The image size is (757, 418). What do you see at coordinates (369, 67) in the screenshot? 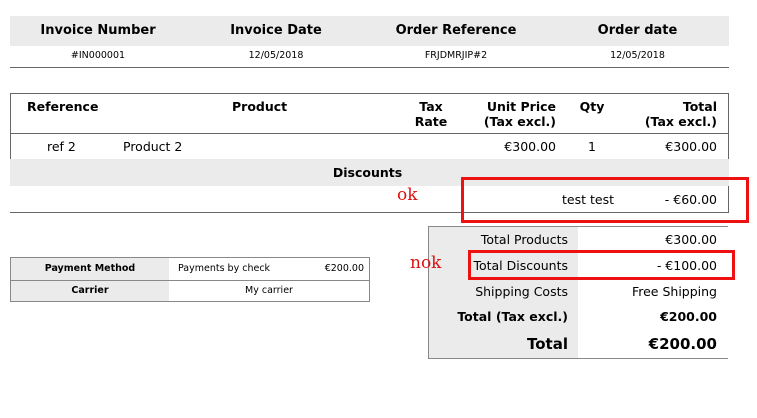
I see `invoice-header-divider` at bounding box center [369, 67].